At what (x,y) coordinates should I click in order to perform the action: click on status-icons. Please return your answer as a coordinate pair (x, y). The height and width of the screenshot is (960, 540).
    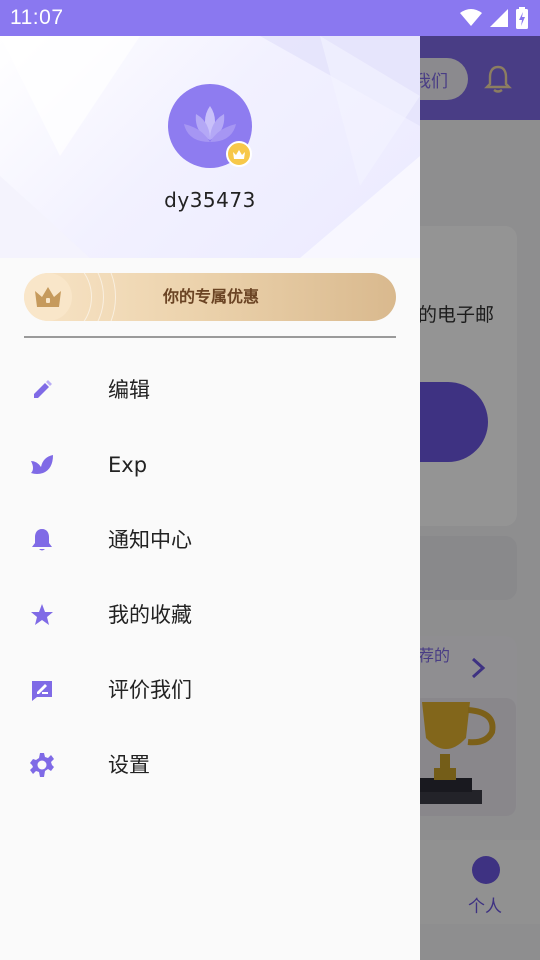
    Looking at the image, I should click on (494, 18).